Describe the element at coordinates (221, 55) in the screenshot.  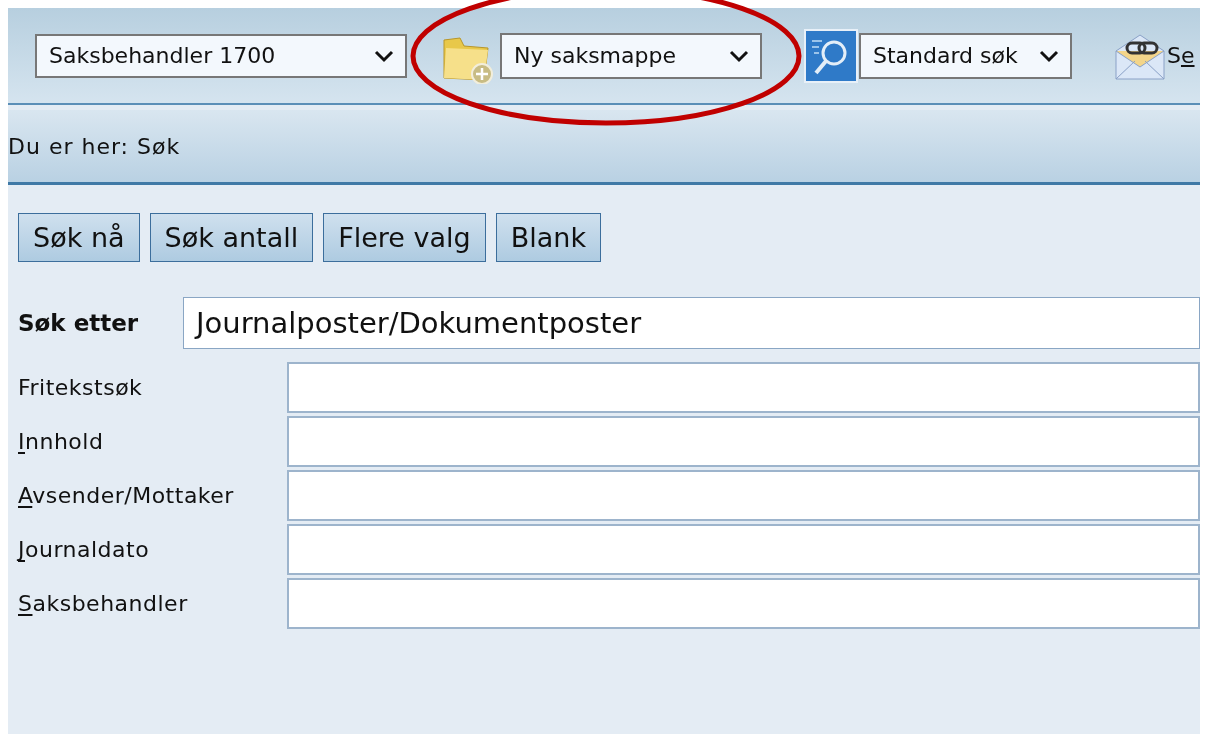
I see `user-select: Saksbehandler 1700` at that location.